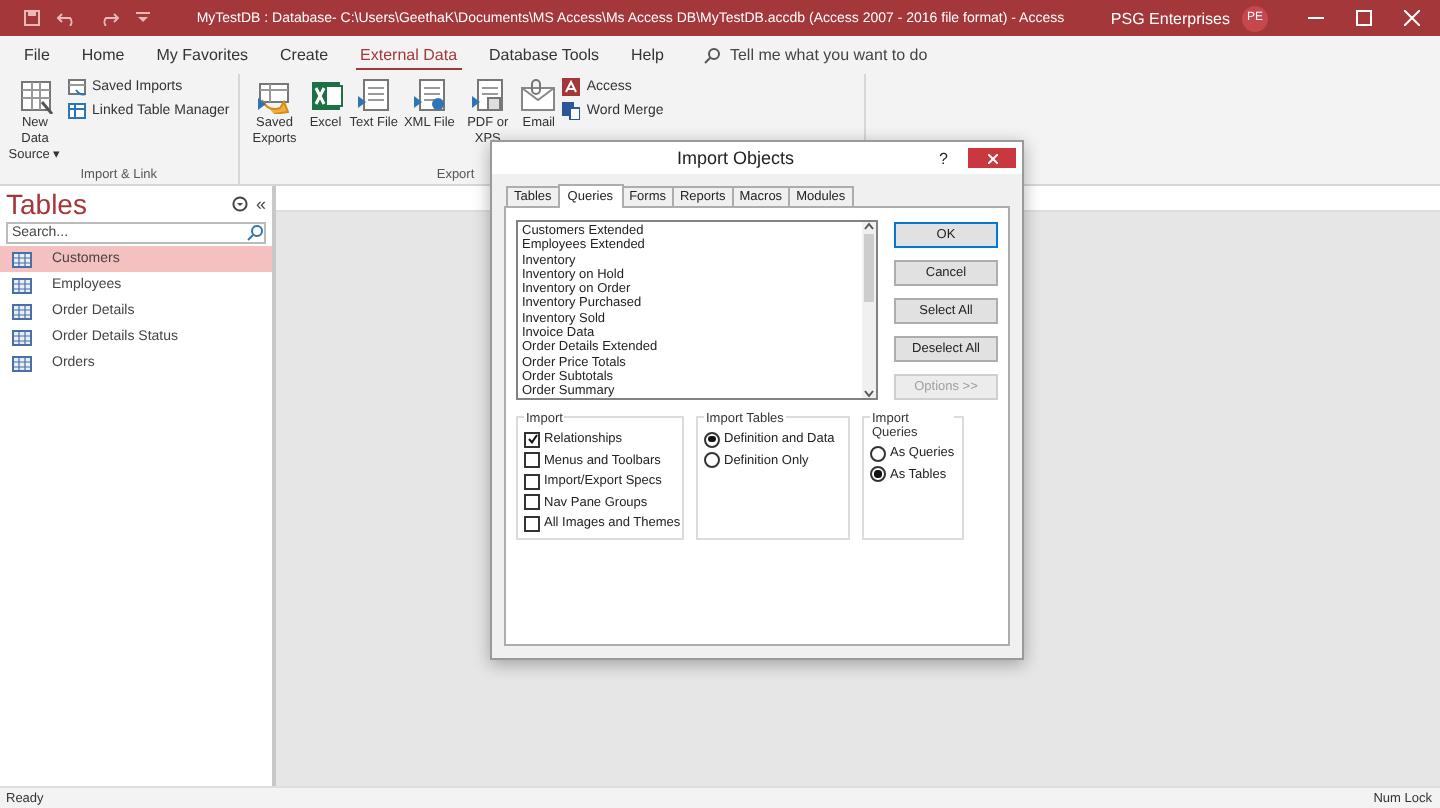  Describe the element at coordinates (828, 55) in the screenshot. I see `tell-me-field: Tell me what you want to do` at that location.